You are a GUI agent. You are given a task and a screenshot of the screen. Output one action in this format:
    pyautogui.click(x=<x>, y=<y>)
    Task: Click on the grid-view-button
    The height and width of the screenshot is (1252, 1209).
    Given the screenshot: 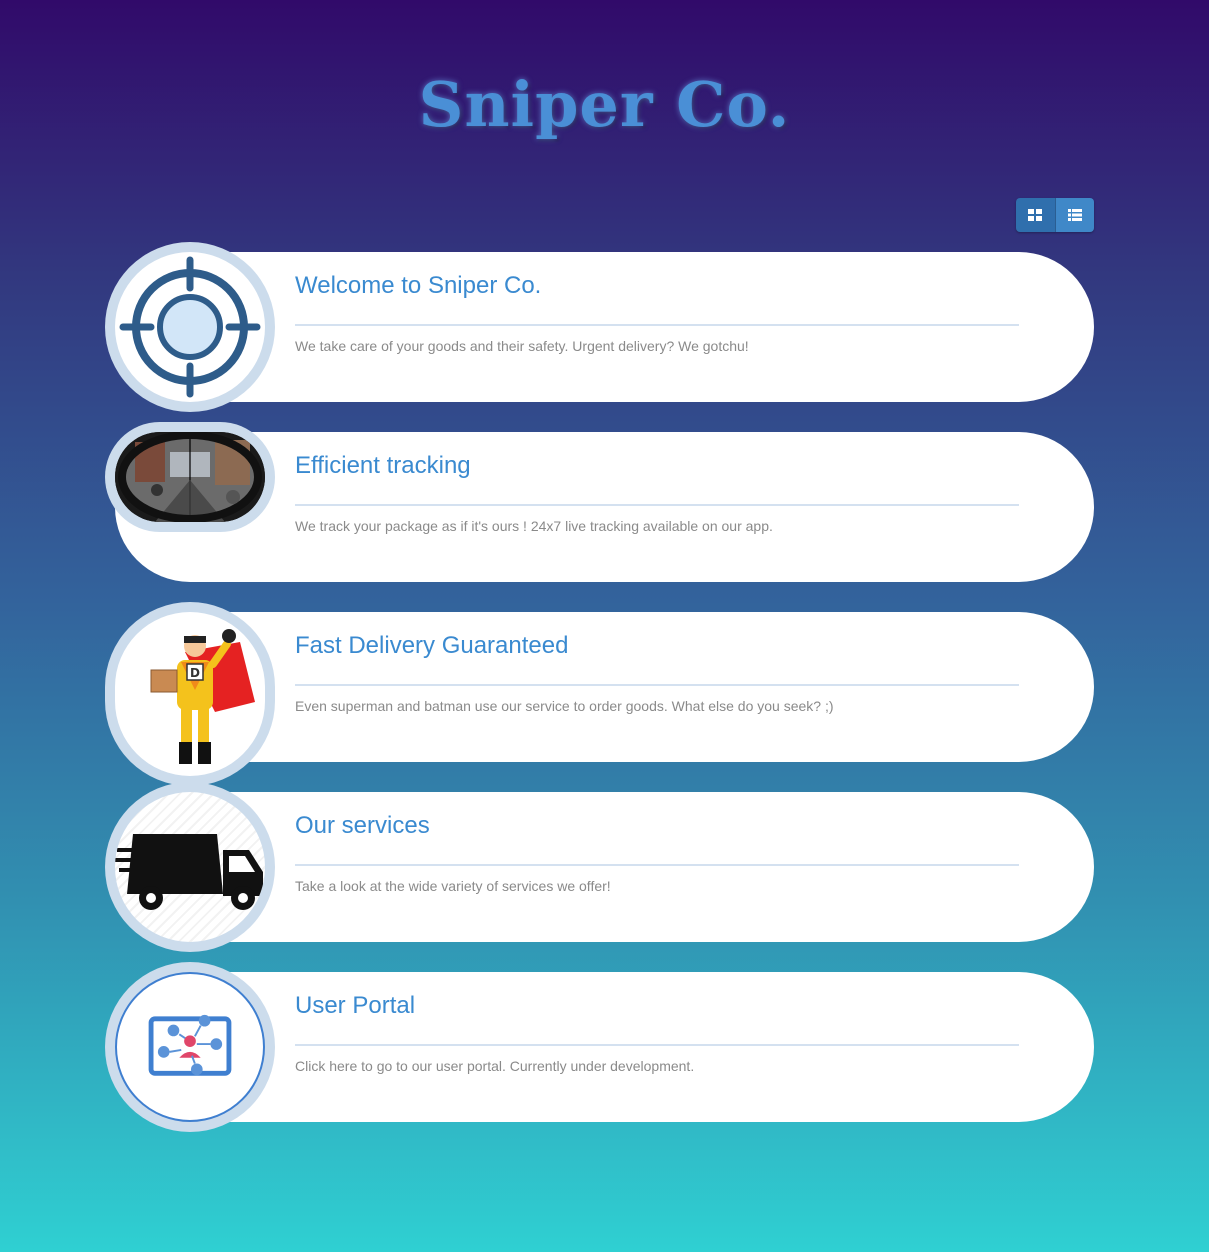 What is the action you would take?
    pyautogui.click(x=1035, y=215)
    